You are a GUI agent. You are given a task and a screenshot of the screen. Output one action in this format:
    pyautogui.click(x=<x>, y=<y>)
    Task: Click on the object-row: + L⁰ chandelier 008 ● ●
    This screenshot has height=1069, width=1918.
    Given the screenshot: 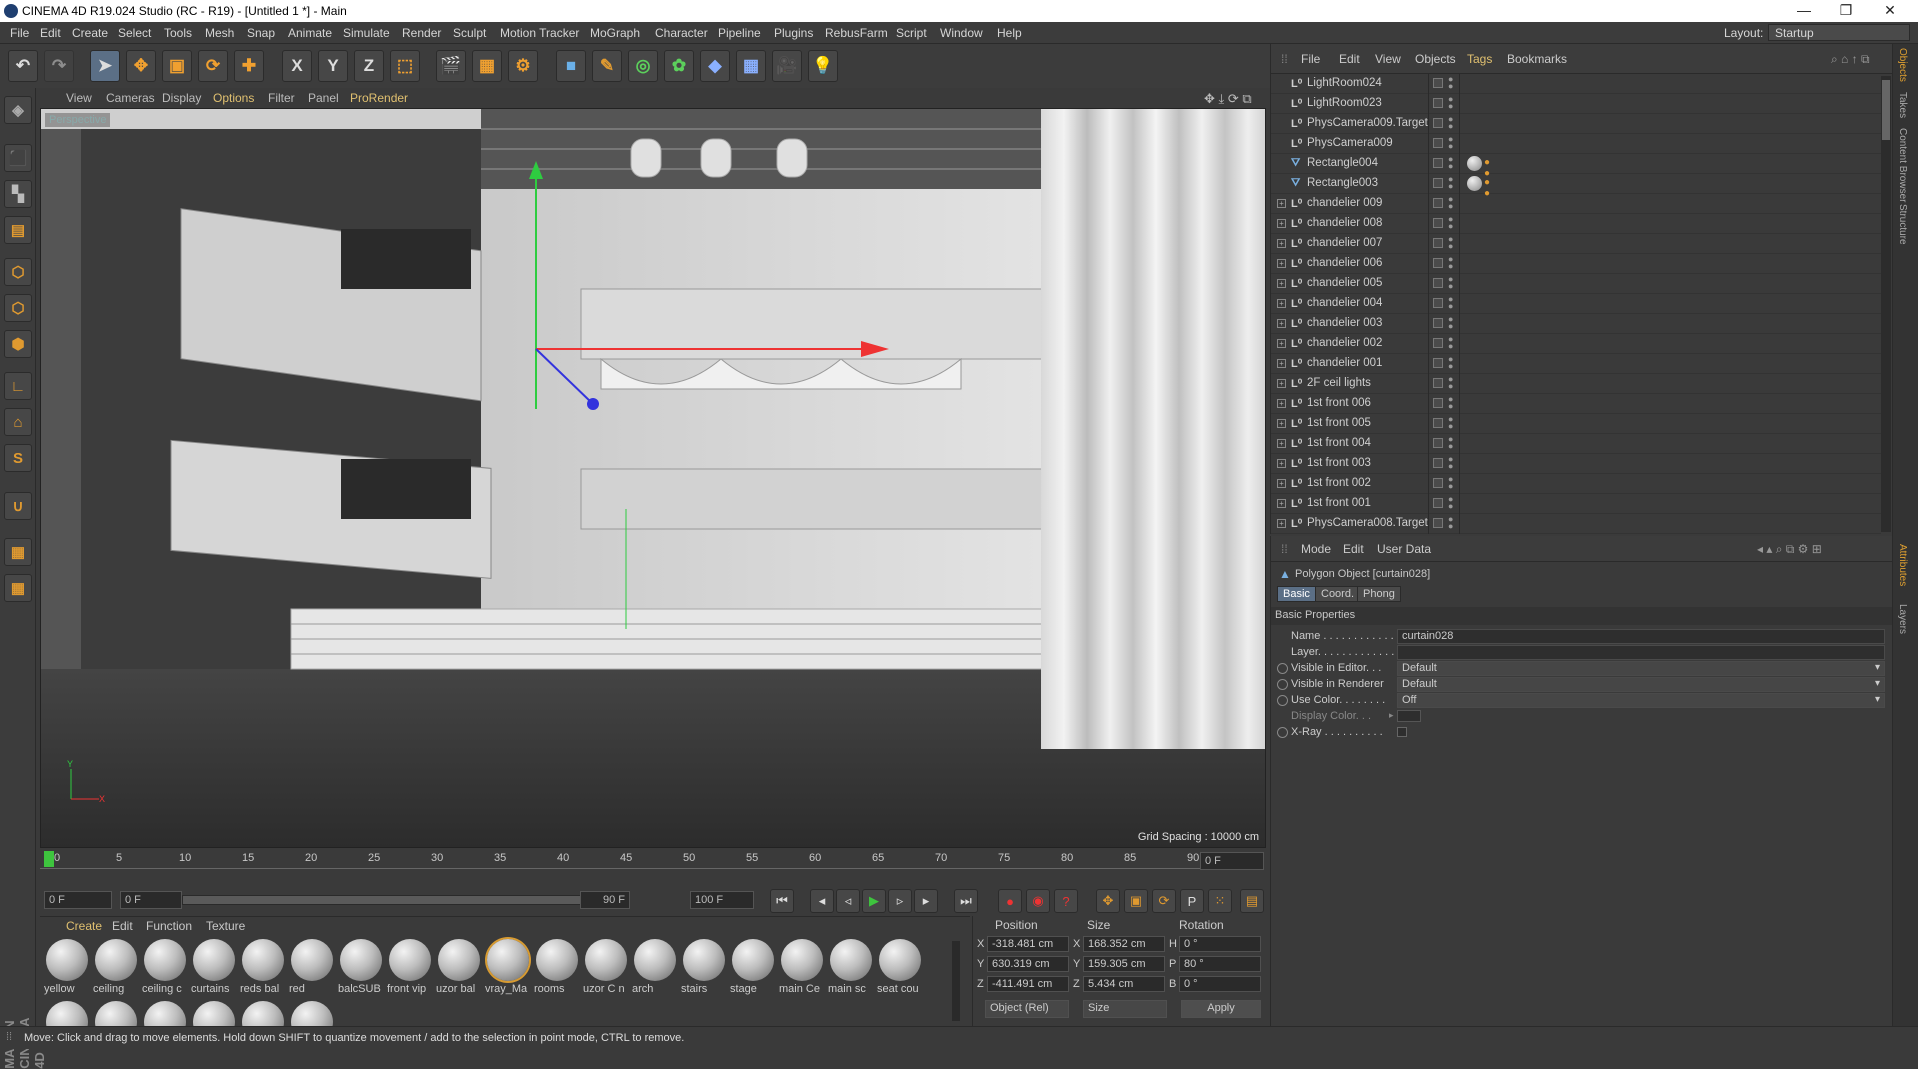 What is the action you would take?
    pyautogui.click(x=1576, y=224)
    